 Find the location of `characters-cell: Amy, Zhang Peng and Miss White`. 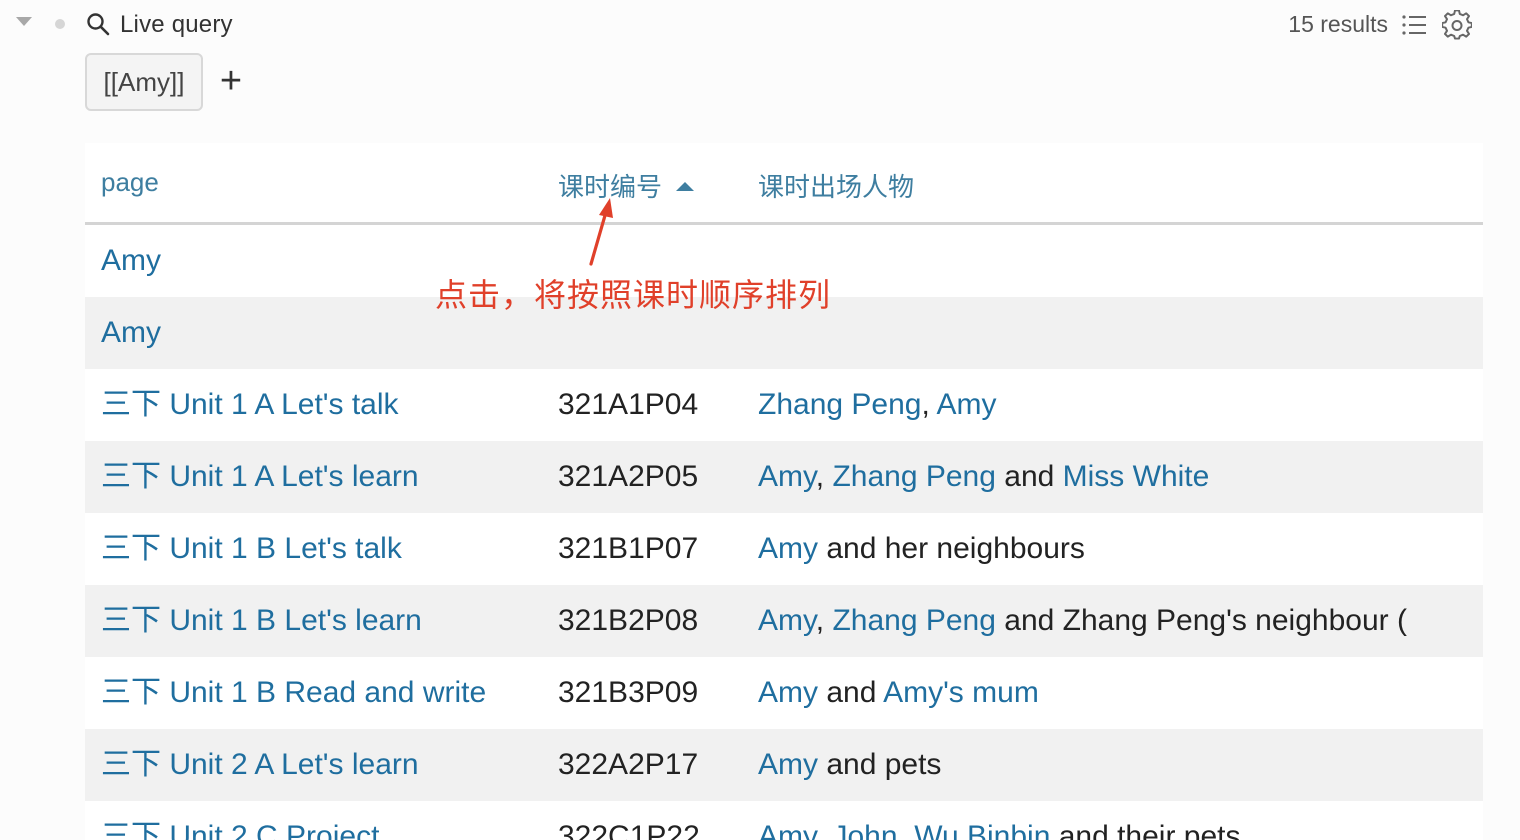

characters-cell: Amy, Zhang Peng and Miss White is located at coordinates (983, 477).